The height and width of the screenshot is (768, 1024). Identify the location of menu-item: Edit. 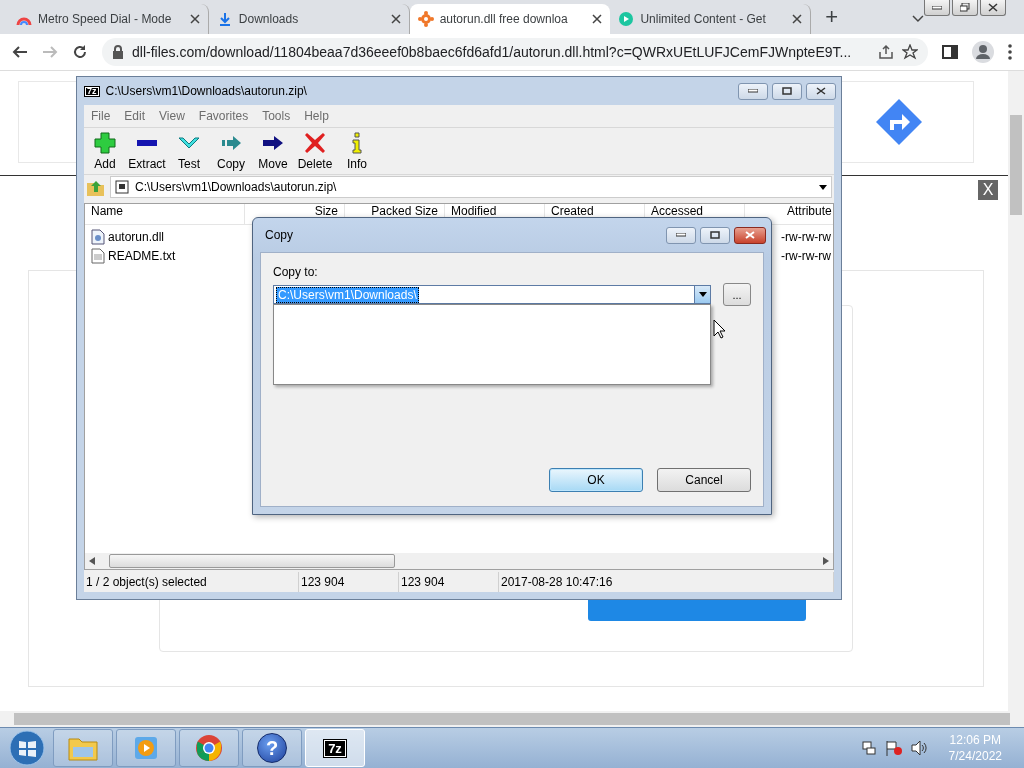
(135, 116).